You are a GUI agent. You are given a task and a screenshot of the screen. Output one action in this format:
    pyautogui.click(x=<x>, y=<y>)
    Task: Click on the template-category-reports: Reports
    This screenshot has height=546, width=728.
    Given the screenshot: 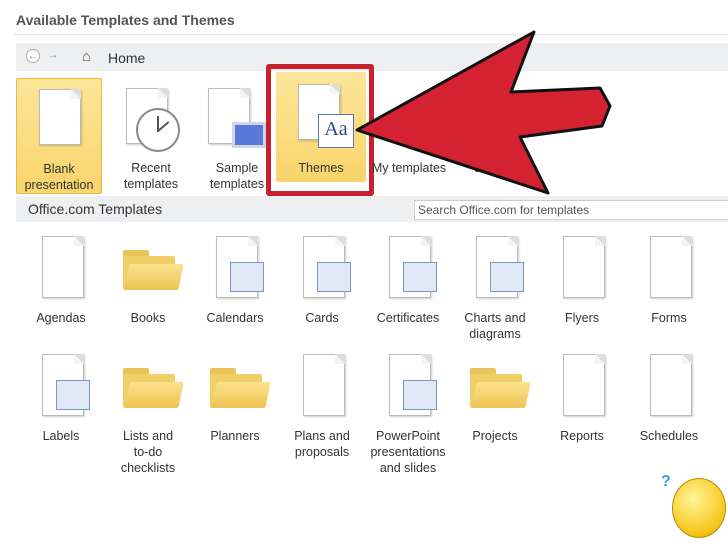 What is the action you would take?
    pyautogui.click(x=582, y=397)
    